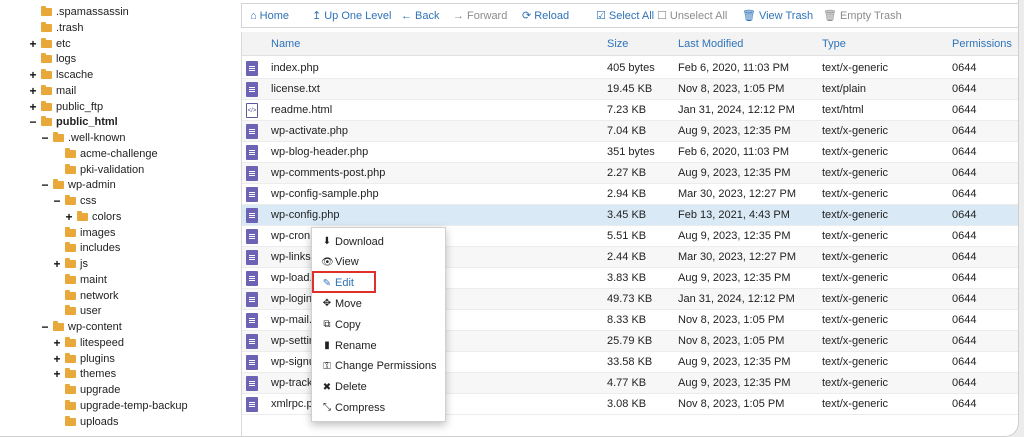 This screenshot has width=1024, height=437. What do you see at coordinates (692, 16) in the screenshot?
I see `unselect-all-button: ☐ Unselect All` at bounding box center [692, 16].